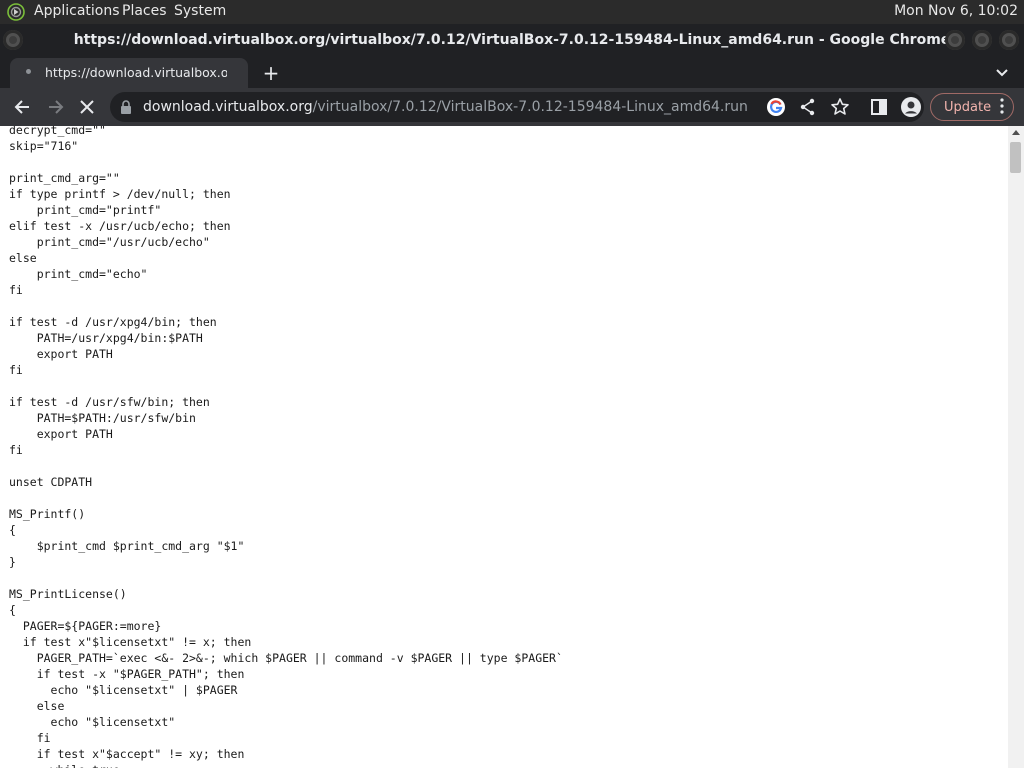  Describe the element at coordinates (808, 107) in the screenshot. I see `share-icon` at that location.